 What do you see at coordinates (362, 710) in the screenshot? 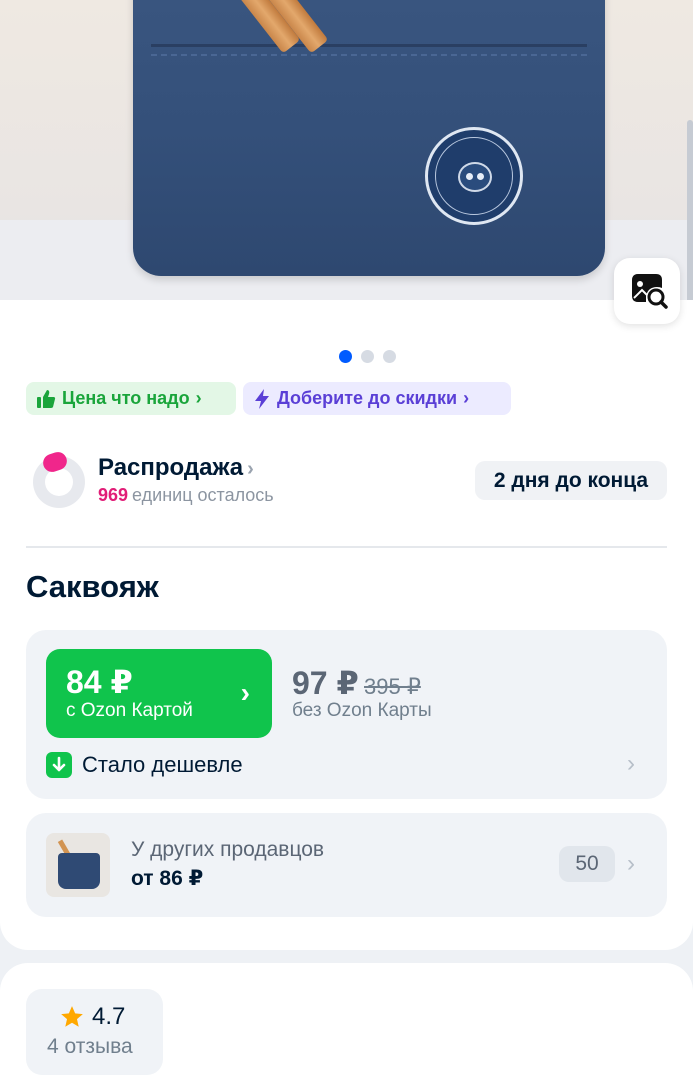
I see `regular-price-label: без Ozon Карты` at bounding box center [362, 710].